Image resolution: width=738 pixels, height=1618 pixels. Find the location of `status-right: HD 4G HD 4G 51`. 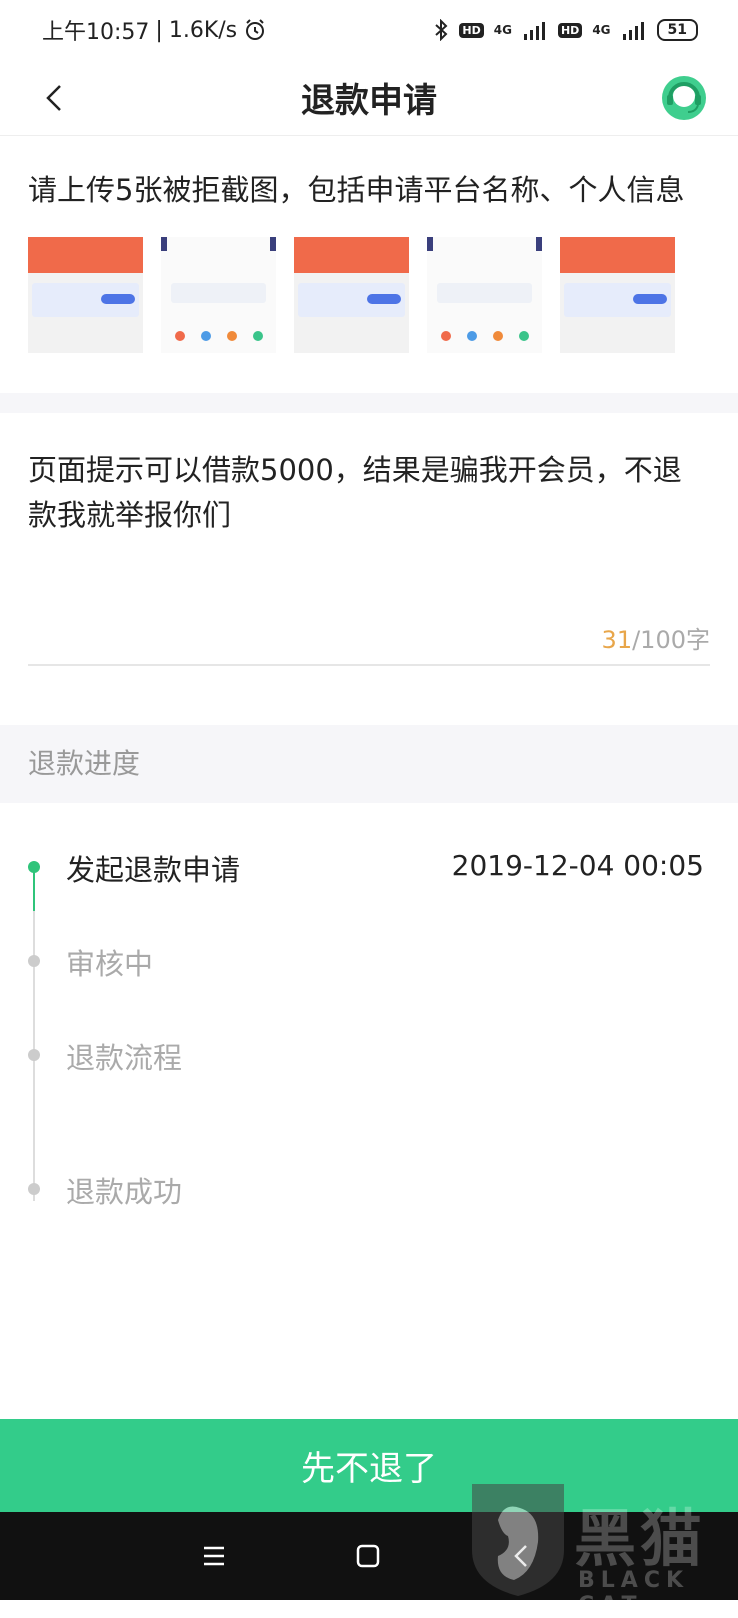

status-right: HD 4G HD 4G 51 is located at coordinates (565, 30).